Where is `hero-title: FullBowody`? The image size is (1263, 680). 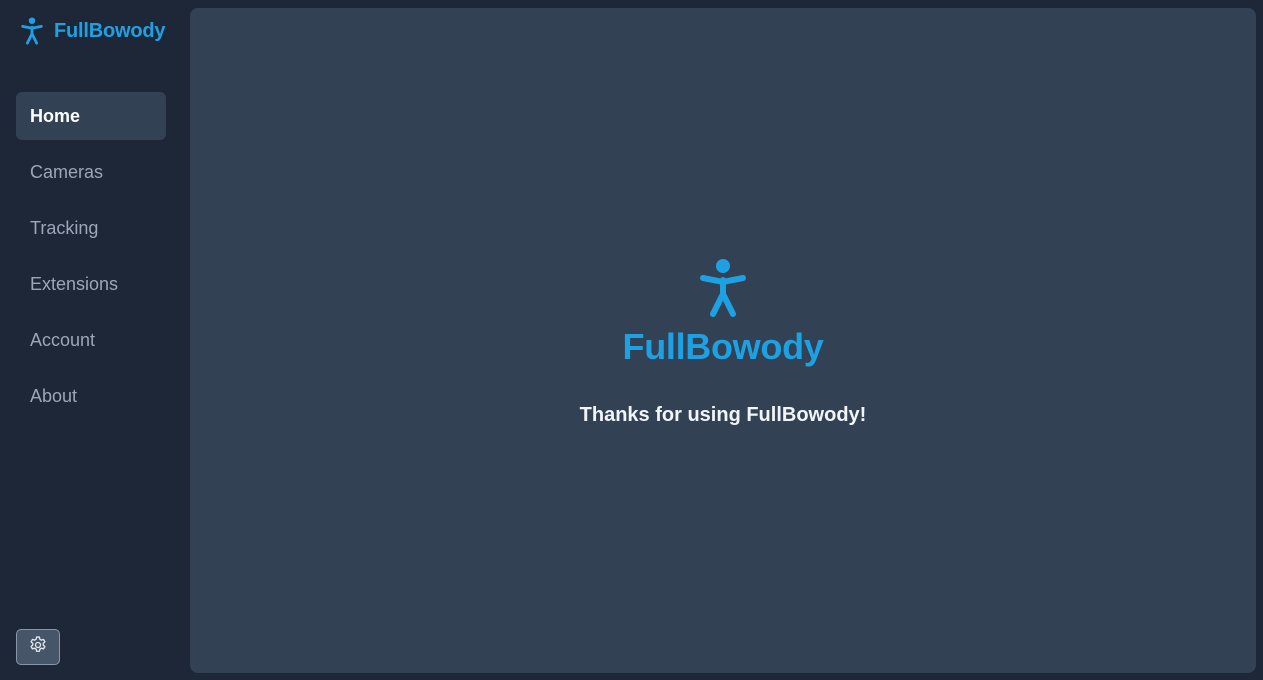 hero-title: FullBowody is located at coordinates (723, 346).